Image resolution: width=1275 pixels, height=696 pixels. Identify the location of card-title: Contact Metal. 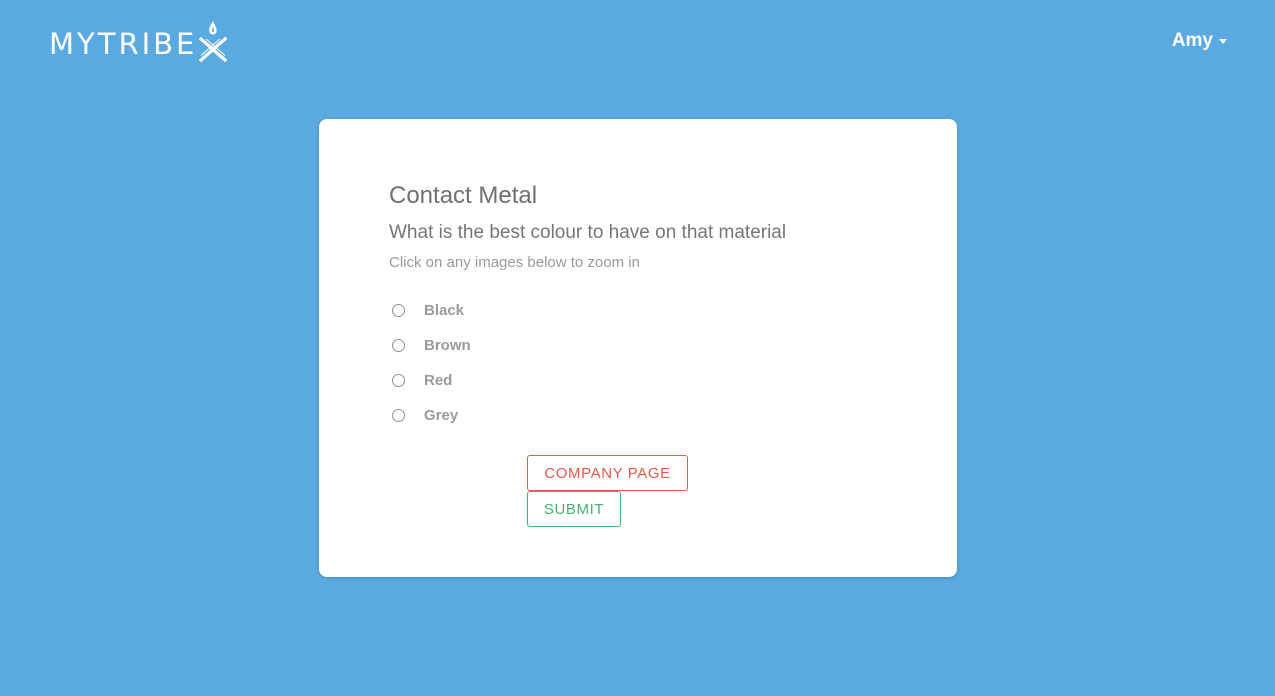
(463, 195).